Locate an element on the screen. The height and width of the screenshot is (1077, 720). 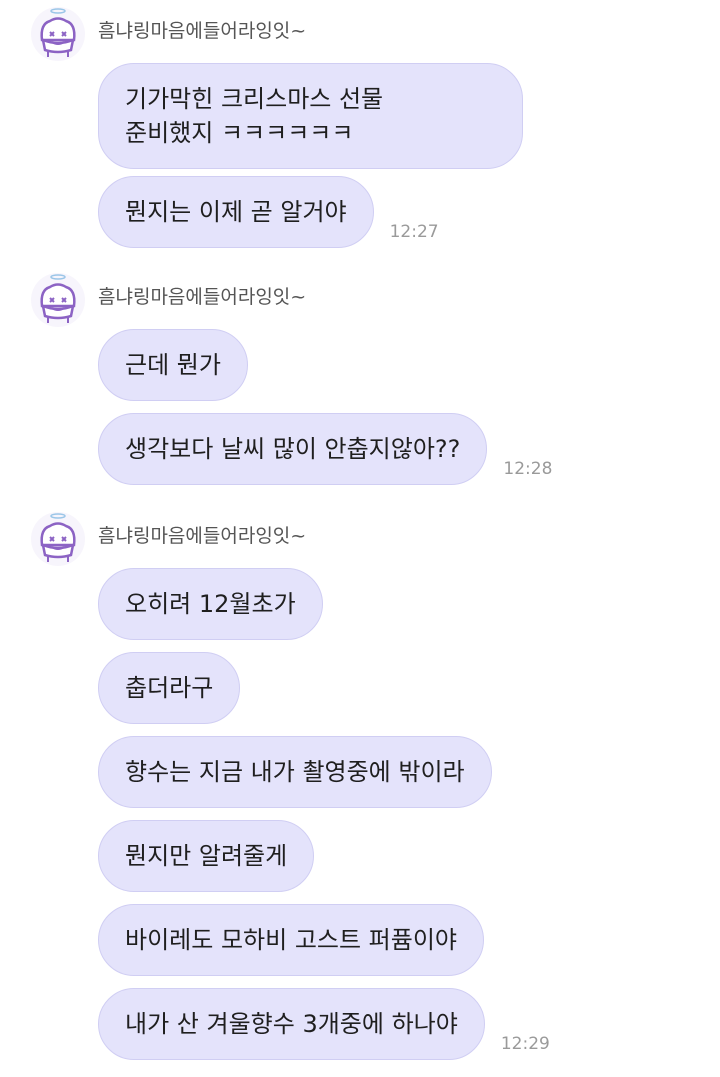
message-bubble: 내가 산 겨울향수 3개중에 하나야 is located at coordinates (291, 1024).